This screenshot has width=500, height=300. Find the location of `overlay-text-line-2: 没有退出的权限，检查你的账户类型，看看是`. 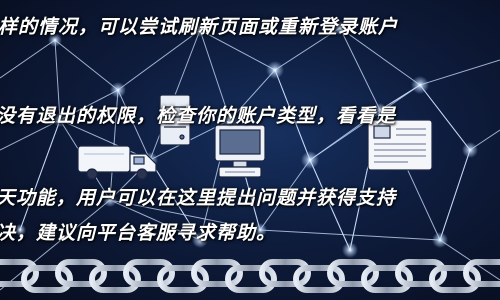

overlay-text-line-2: 没有退出的权限，检查你的账户类型，看看是 is located at coordinates (198, 116).